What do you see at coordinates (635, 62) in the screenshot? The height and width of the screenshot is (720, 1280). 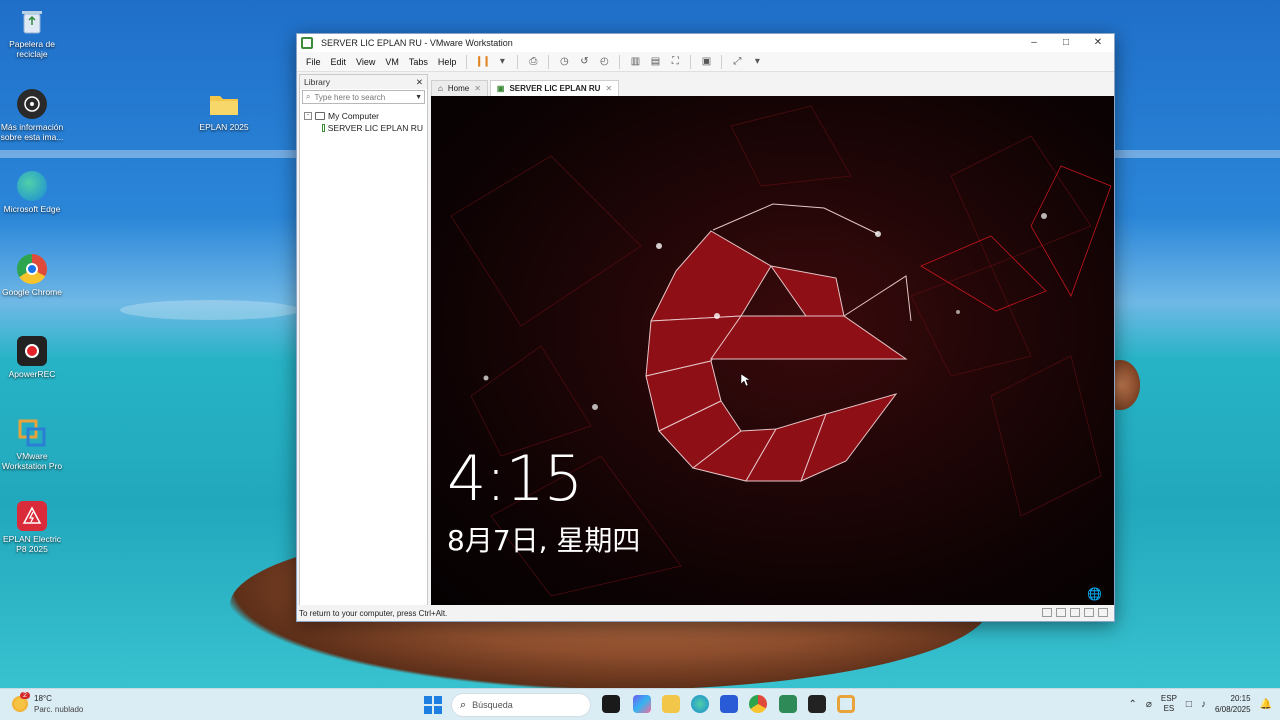 I see `show-library-icon: ▥` at bounding box center [635, 62].